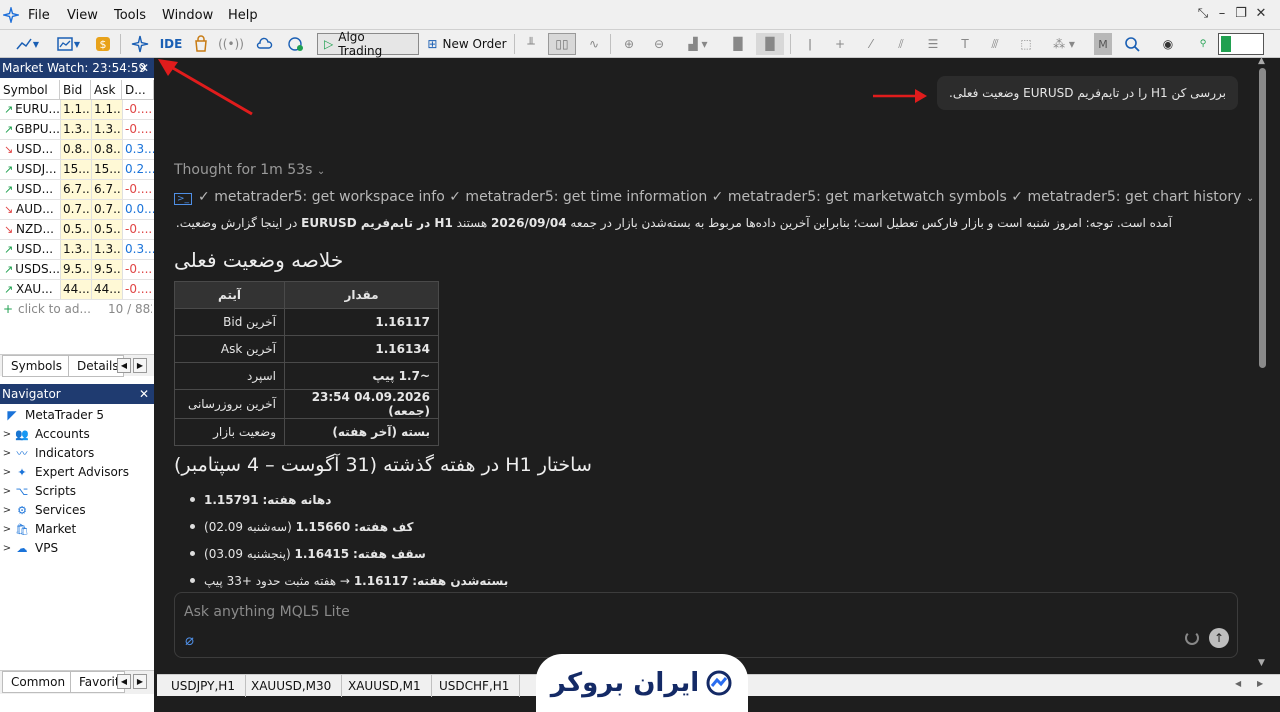 The height and width of the screenshot is (712, 1280). I want to click on scroll-down-icon: ▼, so click(1261, 663).